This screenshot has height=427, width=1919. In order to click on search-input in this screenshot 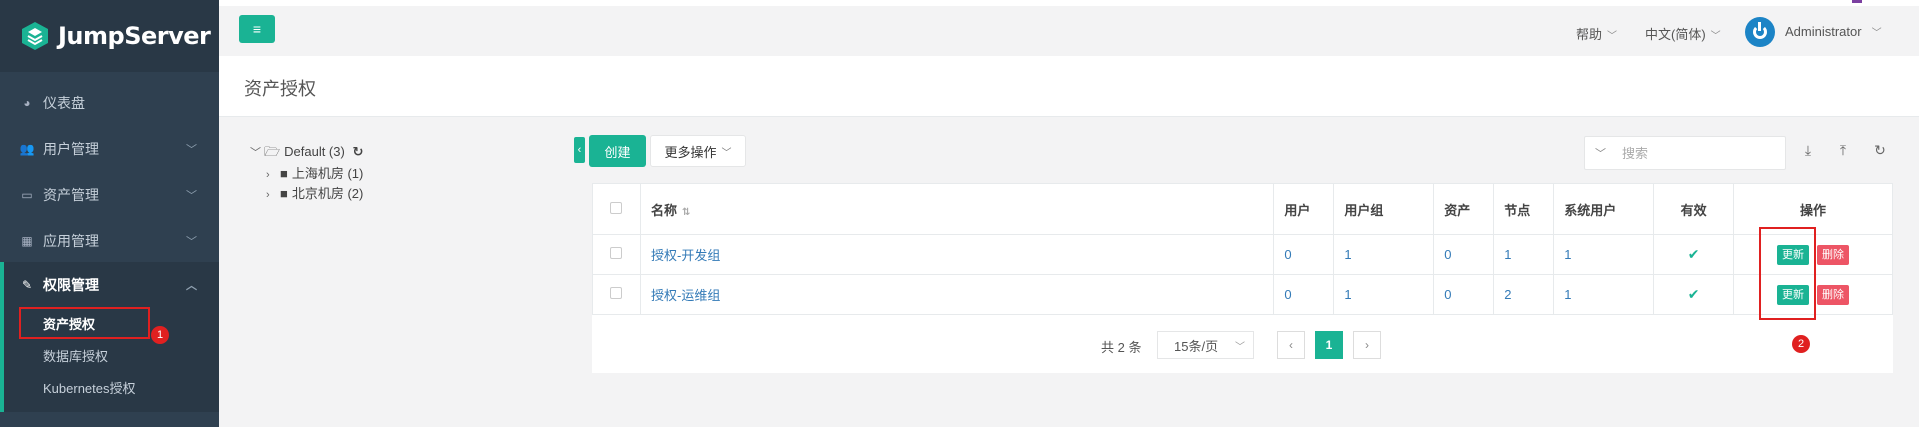, I will do `click(1697, 153)`.